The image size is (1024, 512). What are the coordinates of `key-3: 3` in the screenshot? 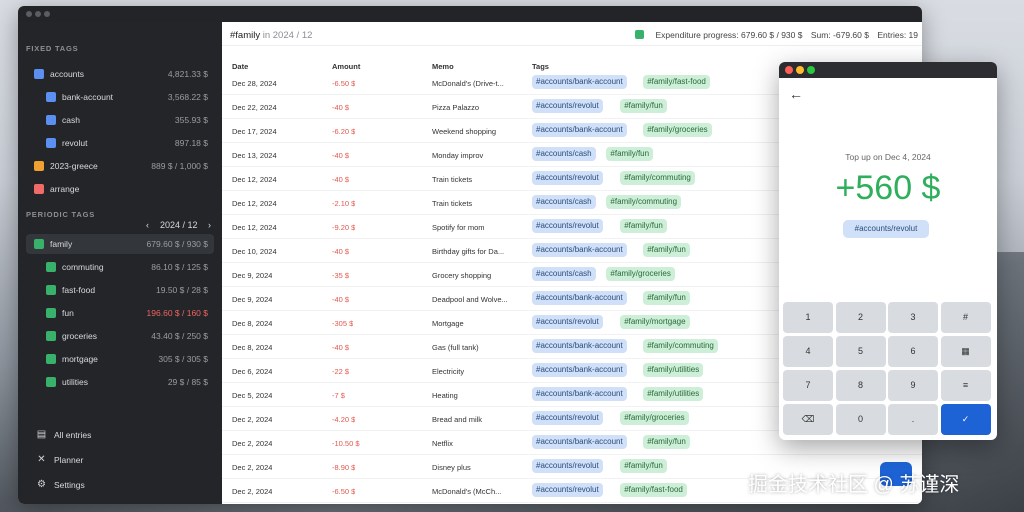 It's located at (913, 317).